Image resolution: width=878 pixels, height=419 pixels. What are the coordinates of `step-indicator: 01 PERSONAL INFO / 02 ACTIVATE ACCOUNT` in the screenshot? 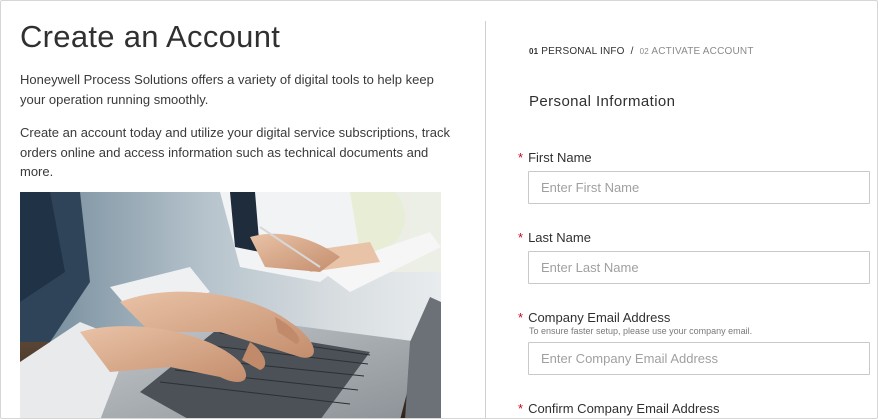 It's located at (641, 51).